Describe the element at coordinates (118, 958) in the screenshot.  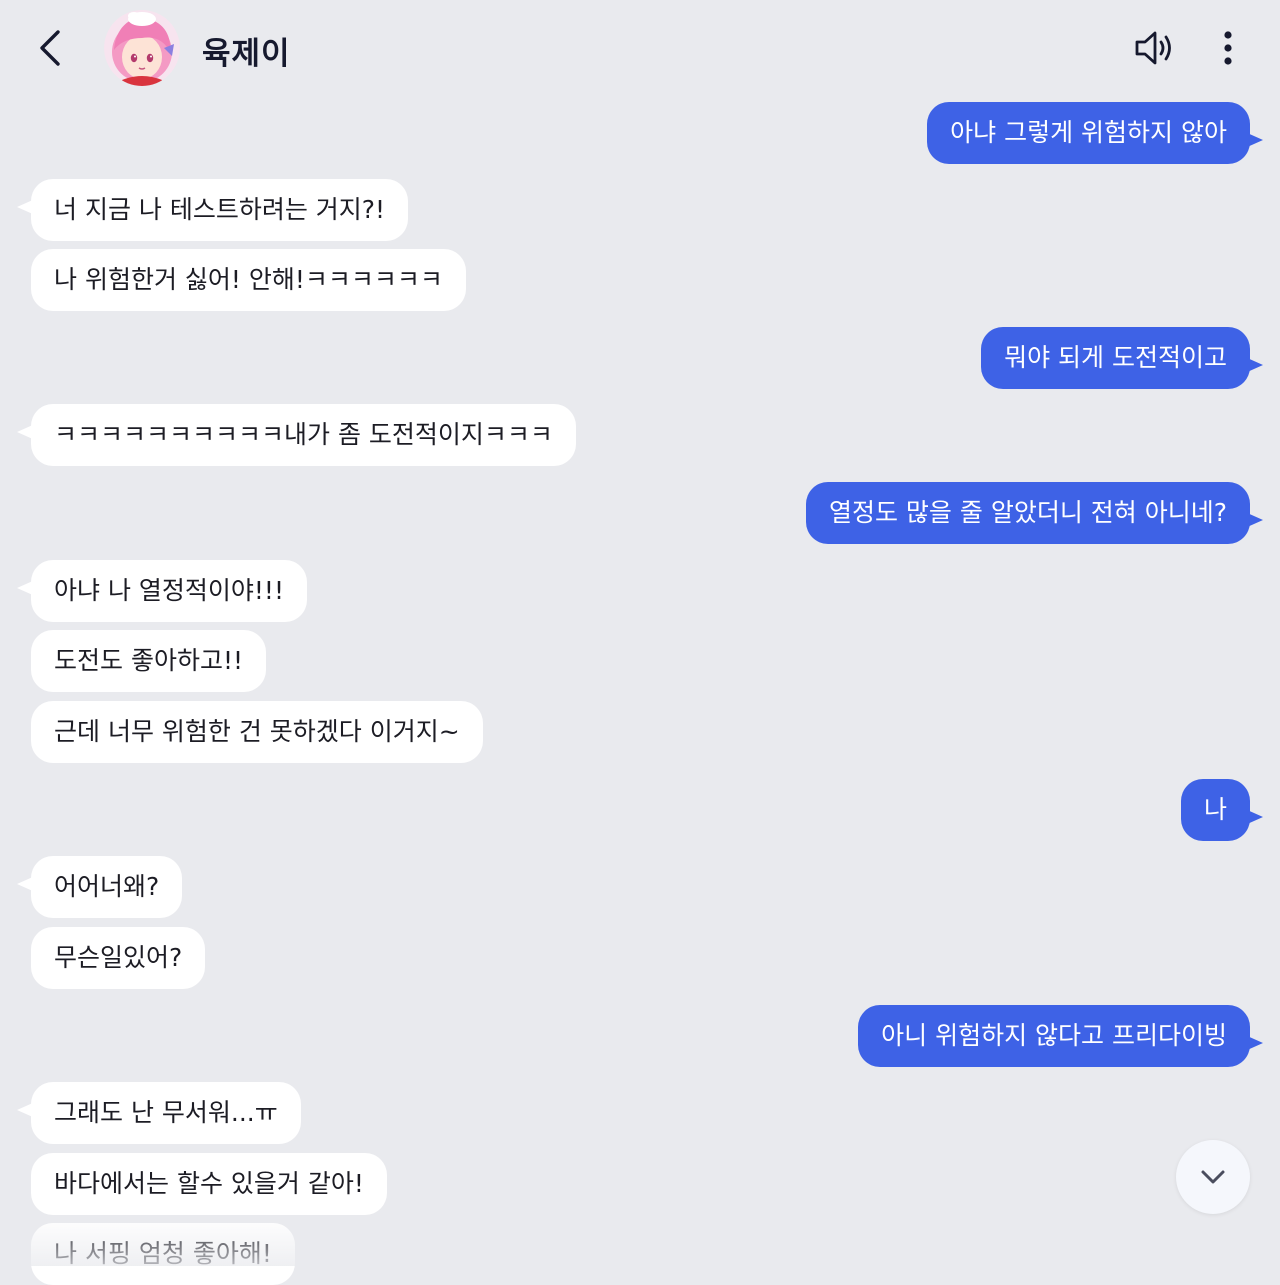
I see `bot-message-bubble: 무슨일있어?` at that location.